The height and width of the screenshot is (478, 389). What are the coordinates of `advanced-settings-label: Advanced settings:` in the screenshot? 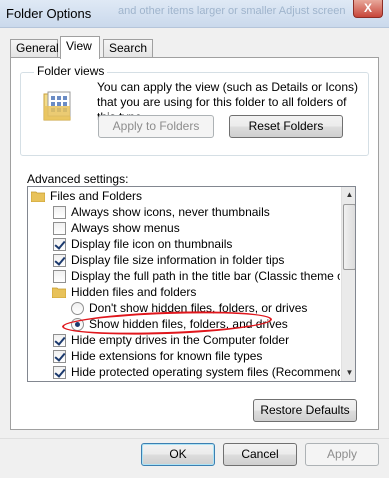 It's located at (78, 179).